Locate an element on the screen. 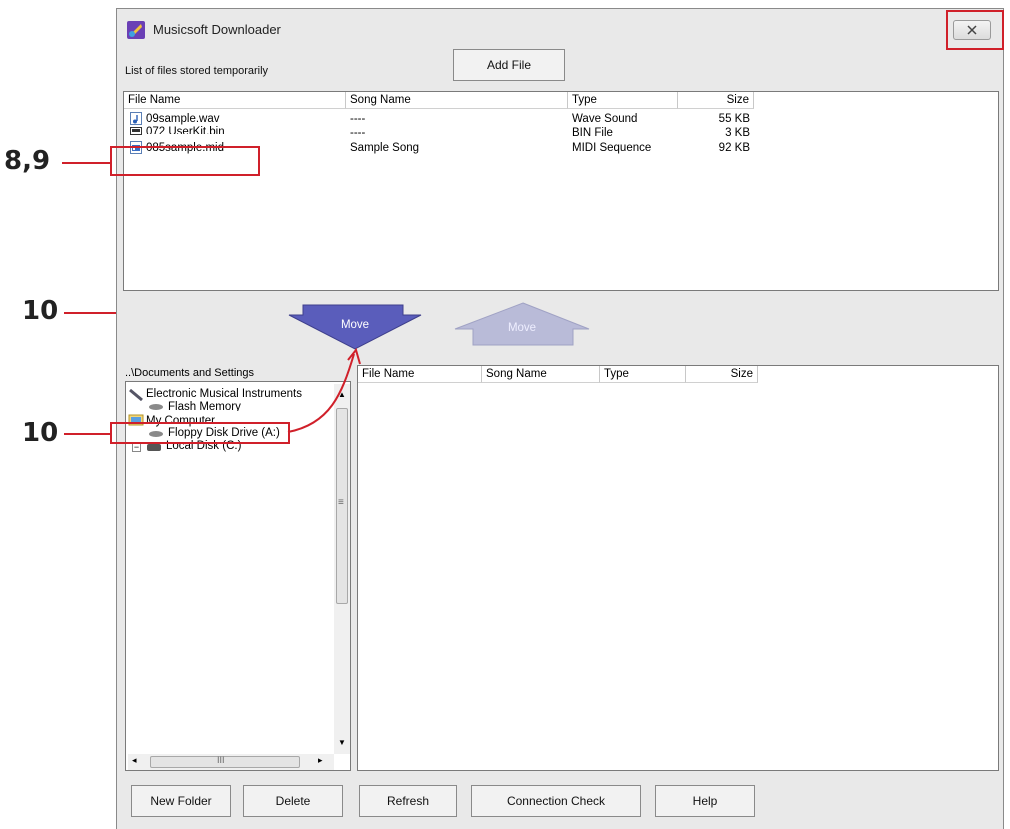 This screenshot has height=829, width=1010. tree-item-flash-memory: Flash Memory is located at coordinates (204, 406).